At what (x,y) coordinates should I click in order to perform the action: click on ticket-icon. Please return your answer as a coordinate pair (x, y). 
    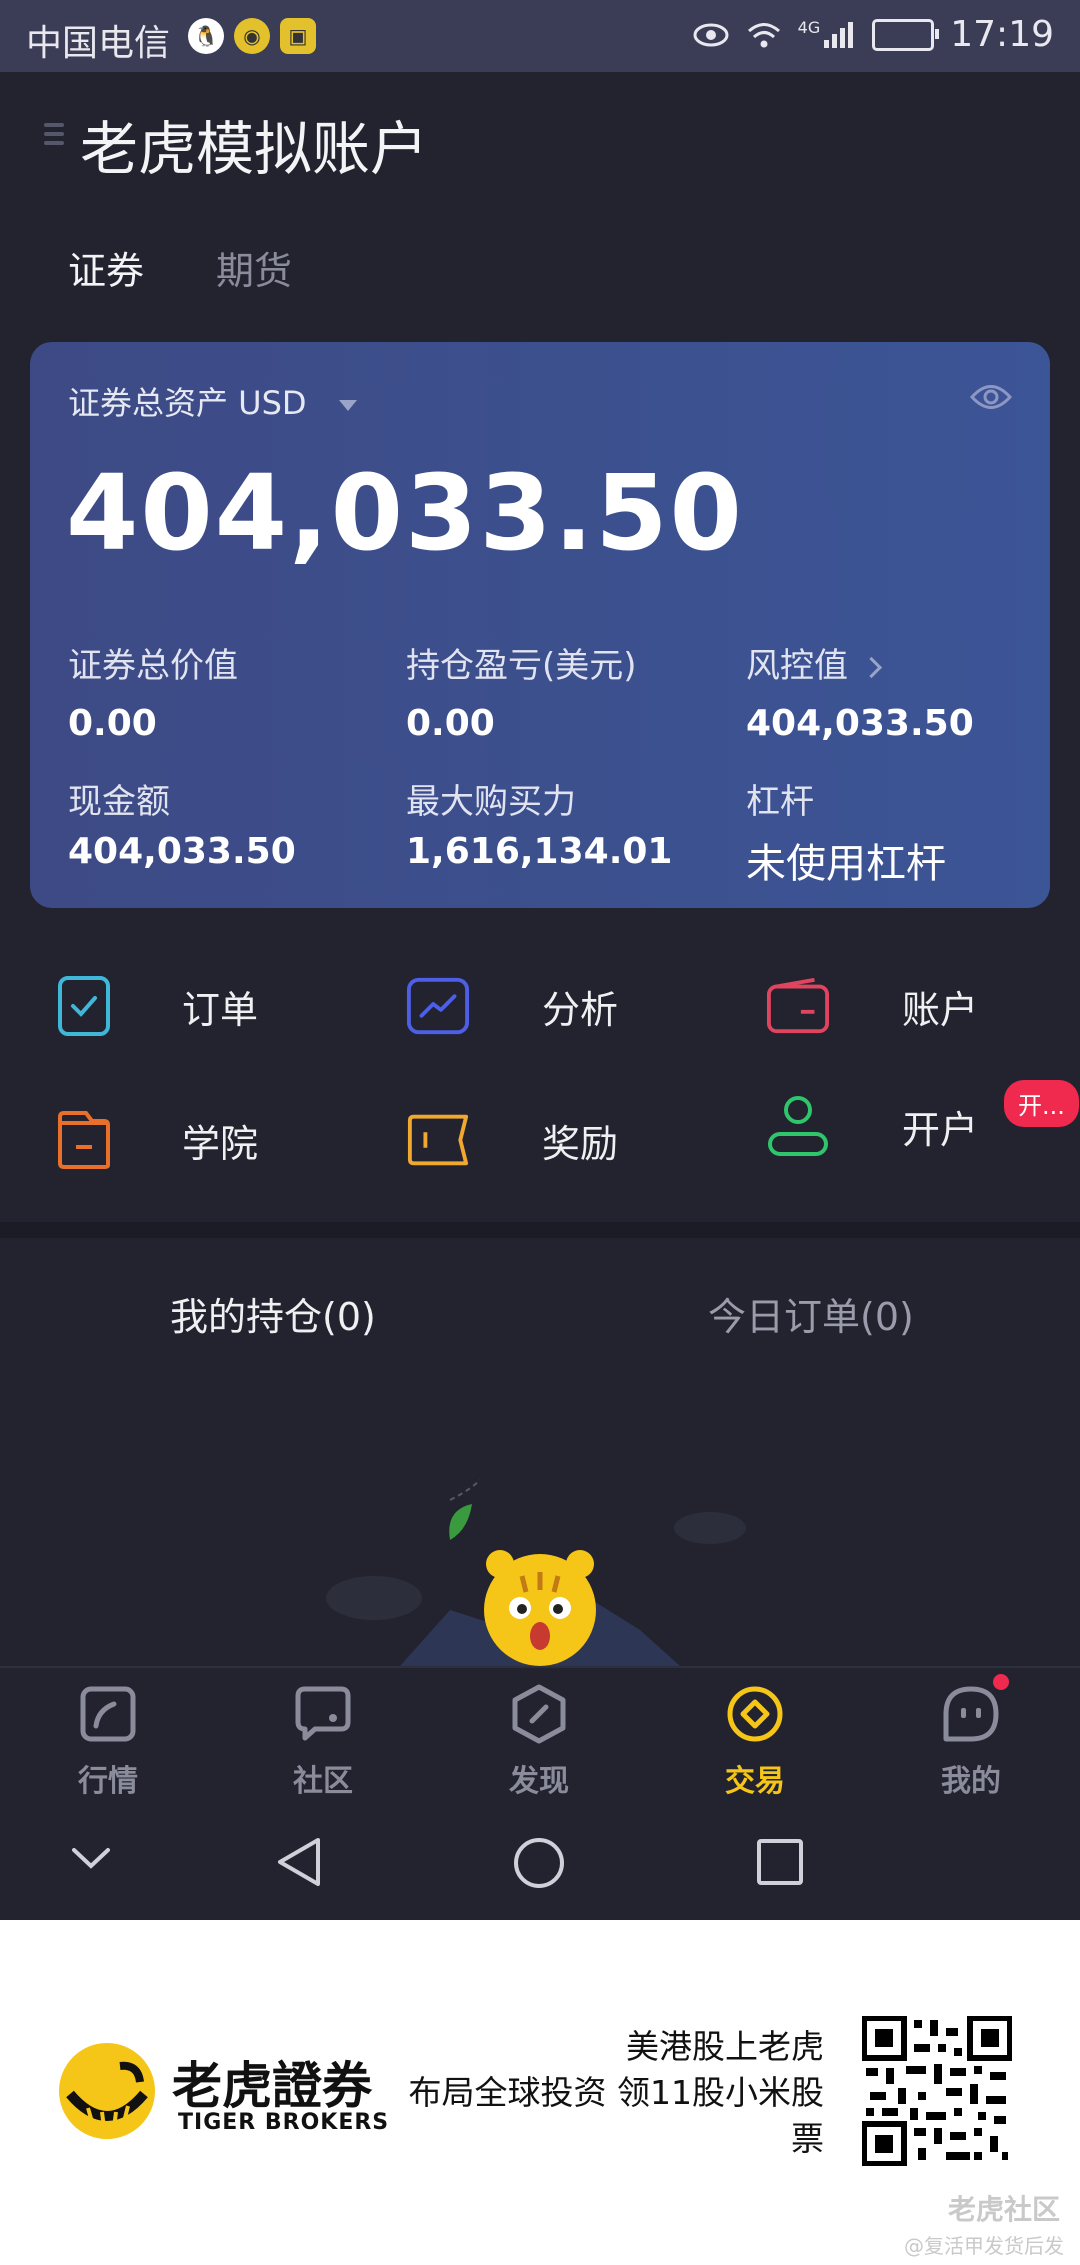
    Looking at the image, I should click on (438, 1140).